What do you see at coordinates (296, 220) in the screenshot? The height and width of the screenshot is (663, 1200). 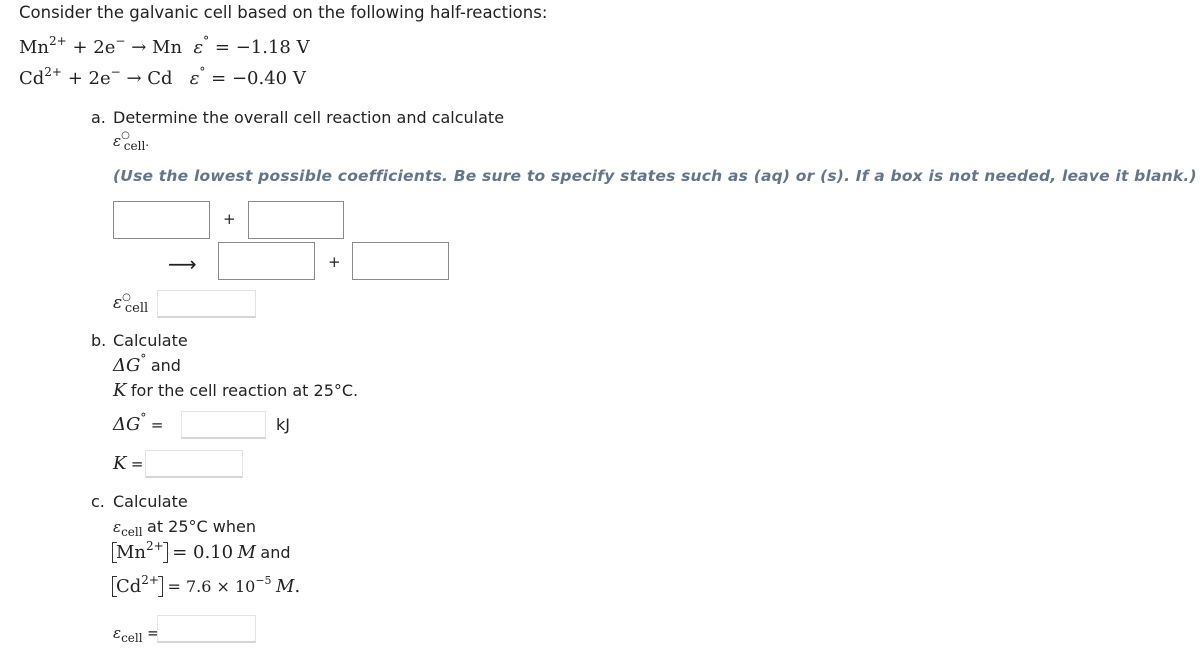 I see `reactant-2-input` at bounding box center [296, 220].